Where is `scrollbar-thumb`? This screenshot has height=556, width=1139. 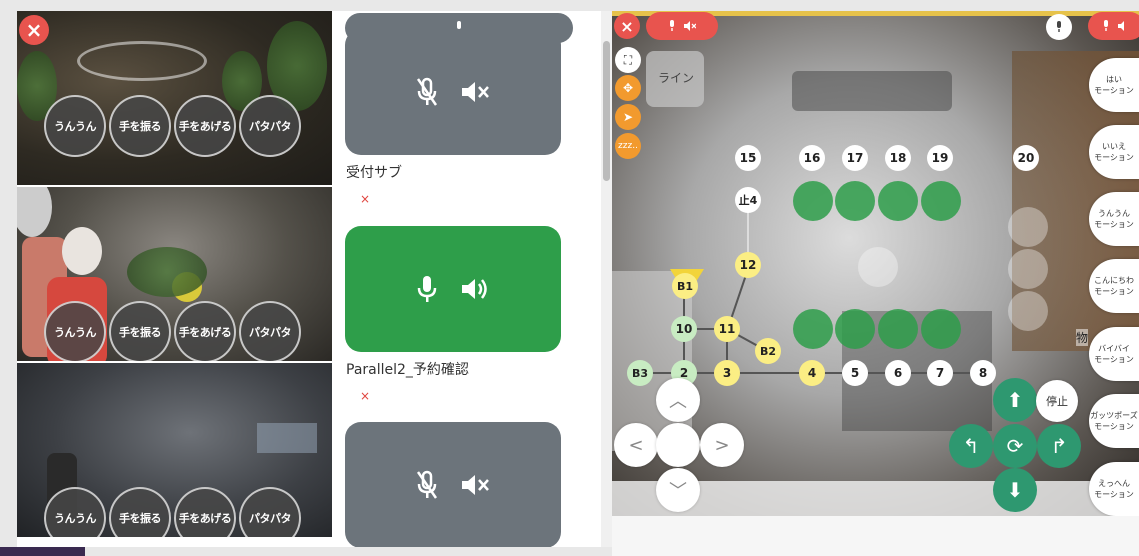
scrollbar-thumb is located at coordinates (606, 111).